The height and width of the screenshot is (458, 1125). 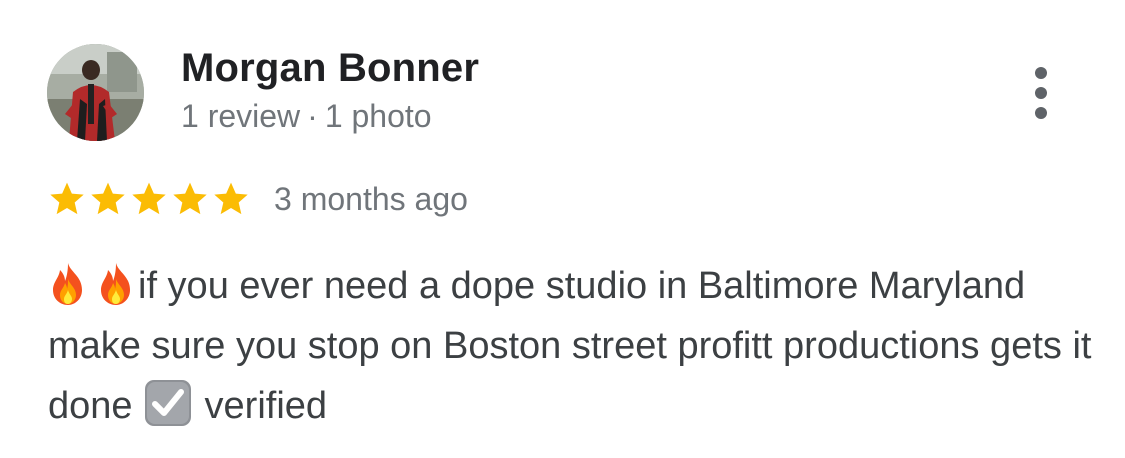 I want to click on more-options-button, so click(x=1041, y=93).